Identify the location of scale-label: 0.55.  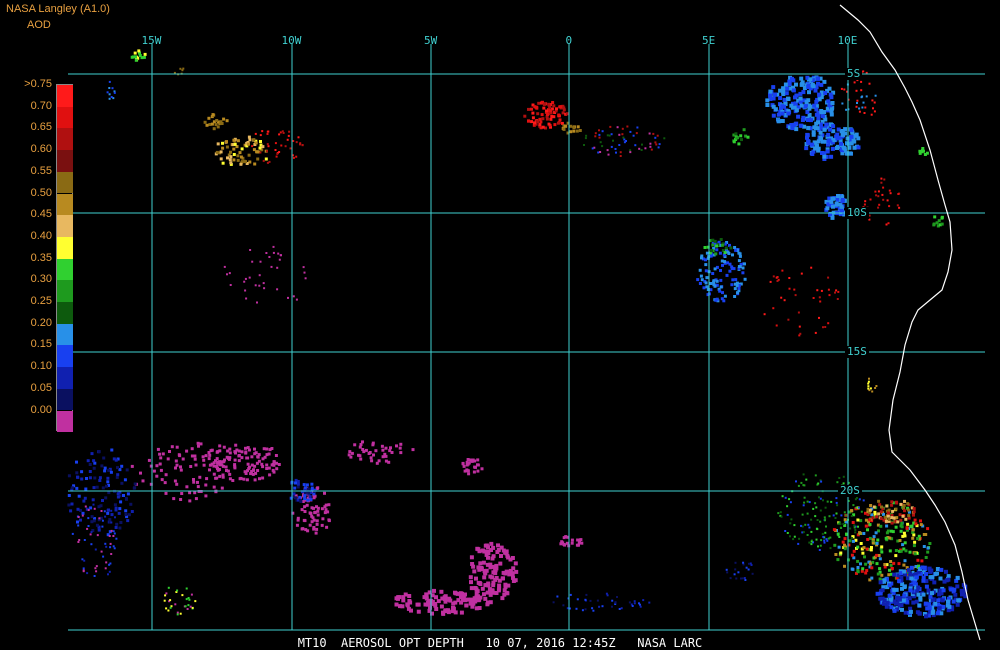
(41, 170).